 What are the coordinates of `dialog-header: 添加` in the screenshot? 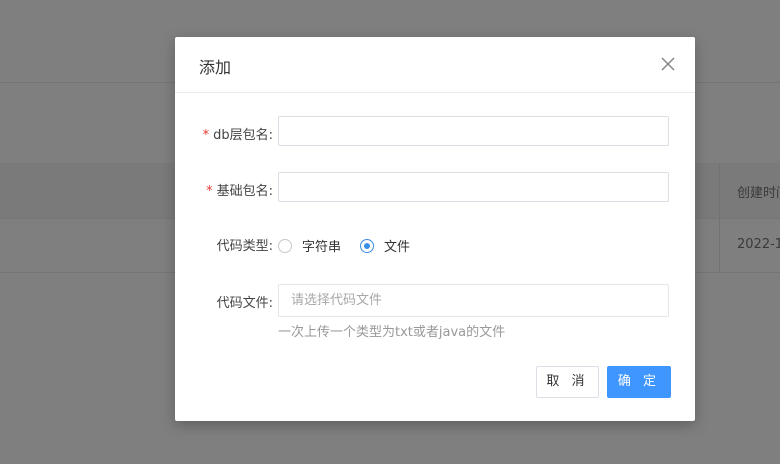 It's located at (435, 65).